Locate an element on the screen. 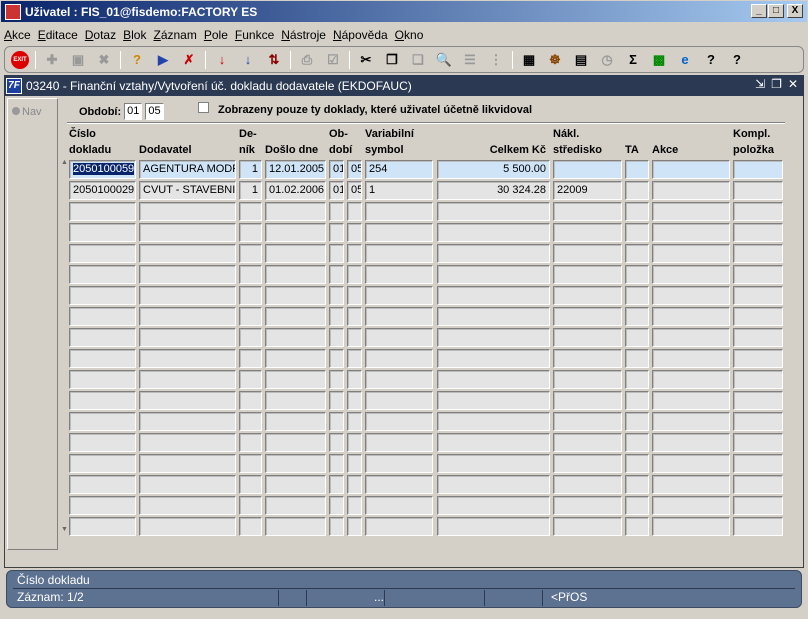  denik-field: 1 is located at coordinates (250, 190).